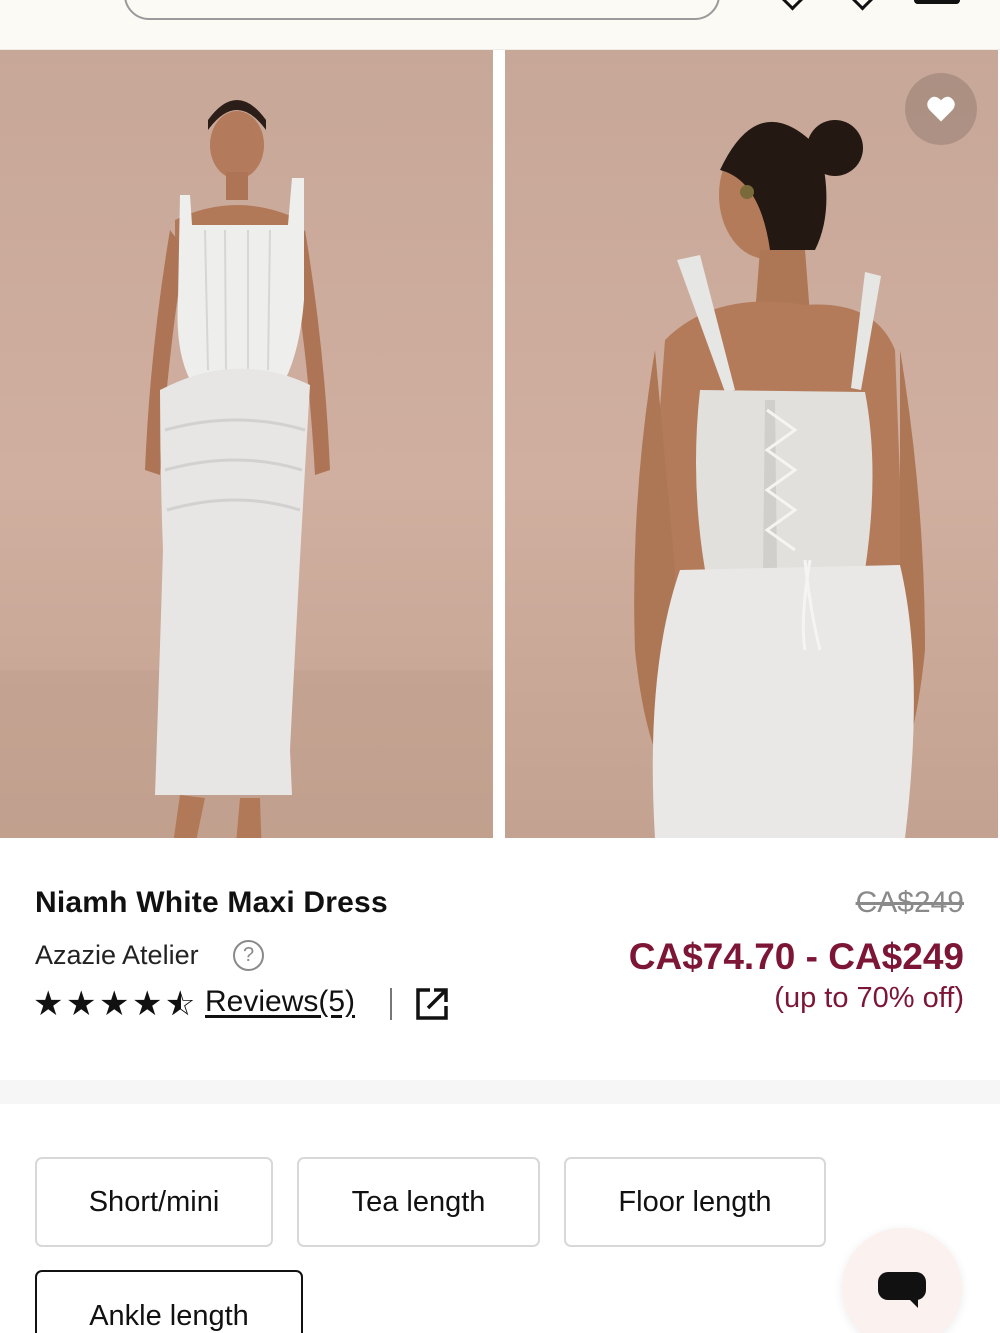 The image size is (1000, 1333). Describe the element at coordinates (500, 1092) in the screenshot. I see `section-divider` at that location.